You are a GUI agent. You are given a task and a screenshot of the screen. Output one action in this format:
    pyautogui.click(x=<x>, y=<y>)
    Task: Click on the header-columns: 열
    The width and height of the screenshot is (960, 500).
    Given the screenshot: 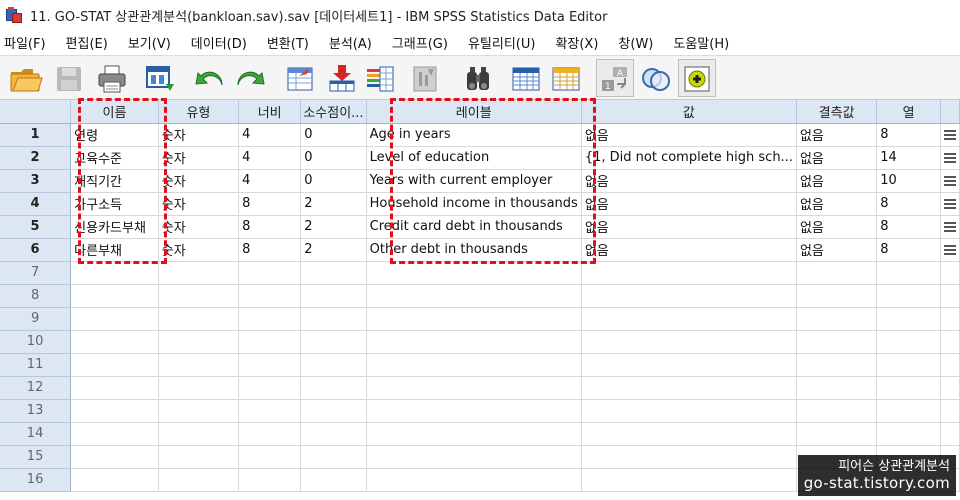 What is the action you would take?
    pyautogui.click(x=908, y=112)
    